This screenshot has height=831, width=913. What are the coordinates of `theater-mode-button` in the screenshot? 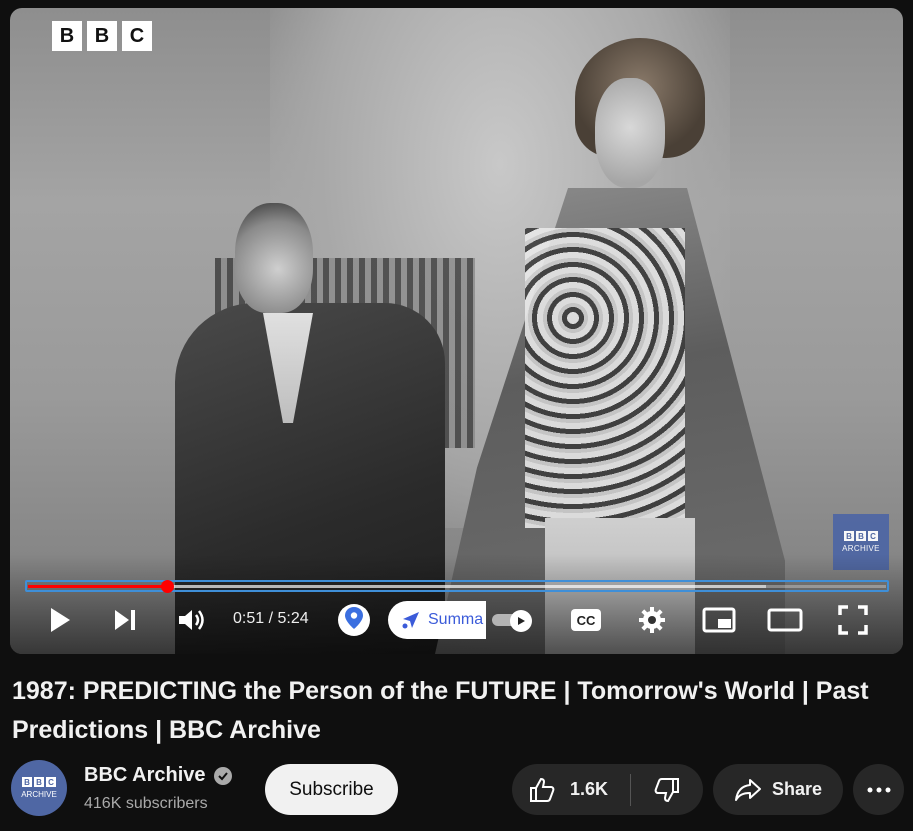 It's located at (785, 620).